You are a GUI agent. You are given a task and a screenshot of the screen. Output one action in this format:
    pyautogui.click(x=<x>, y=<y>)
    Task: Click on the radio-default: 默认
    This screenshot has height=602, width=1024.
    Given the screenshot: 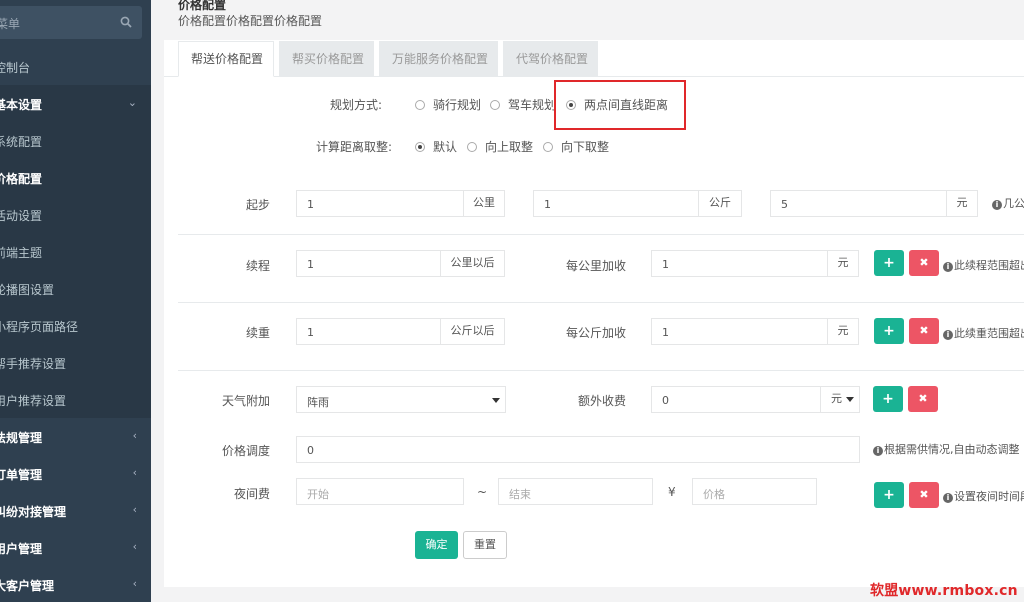 What is the action you would take?
    pyautogui.click(x=436, y=146)
    